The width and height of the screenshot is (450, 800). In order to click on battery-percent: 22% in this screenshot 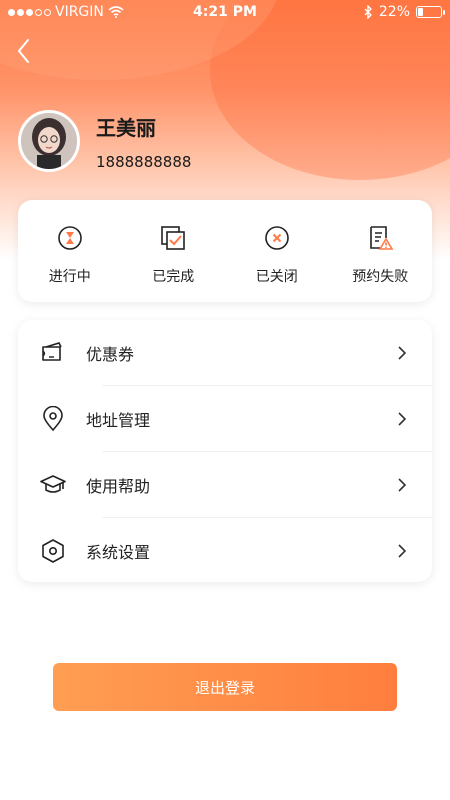, I will do `click(394, 12)`.